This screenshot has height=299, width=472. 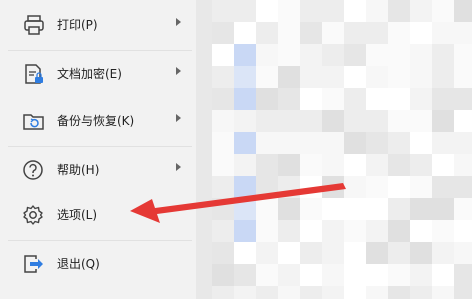 I want to click on menu-item-exit: 退出(Q), so click(x=98, y=264).